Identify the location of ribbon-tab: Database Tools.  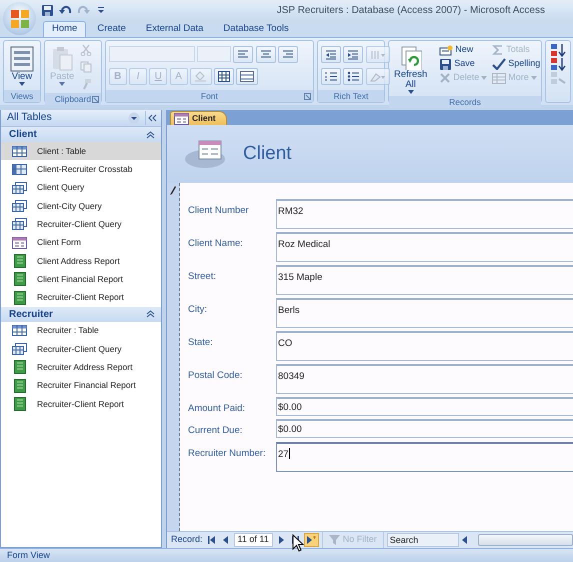
(256, 29).